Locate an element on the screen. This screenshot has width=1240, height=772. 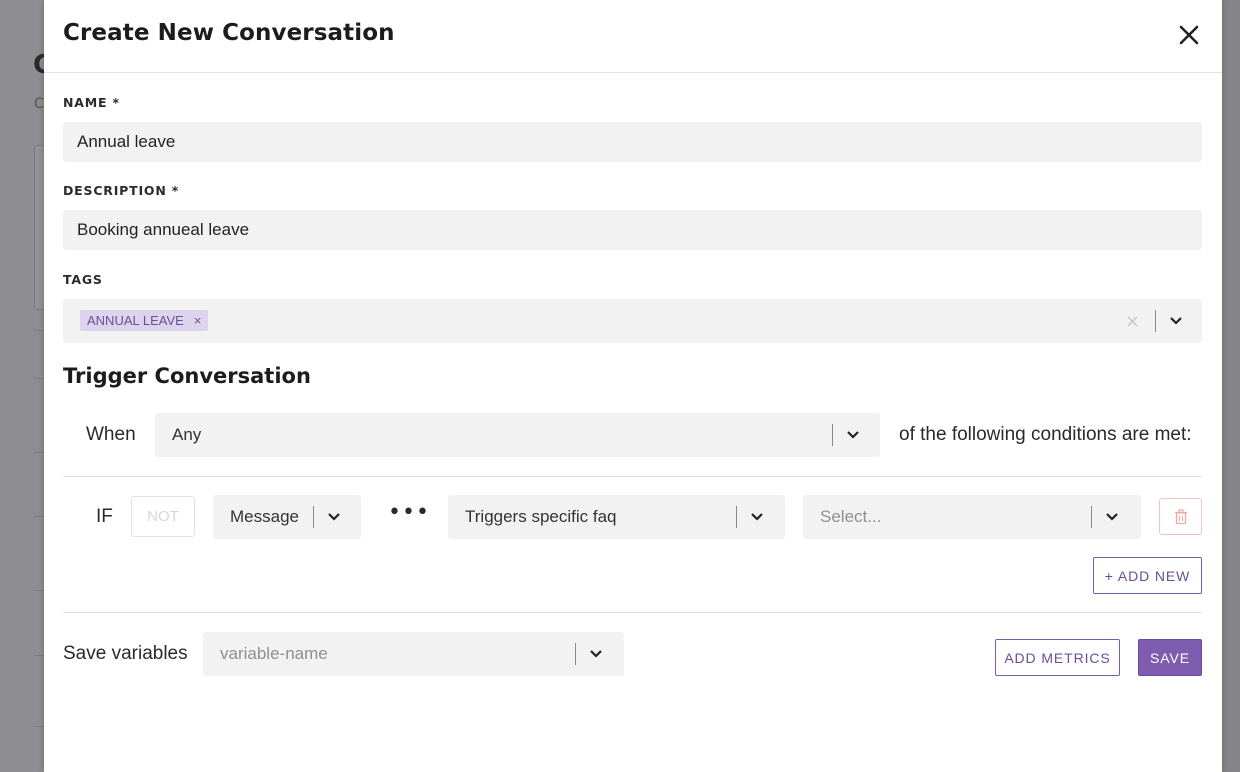
clear-tags-icon: × is located at coordinates (1132, 321).